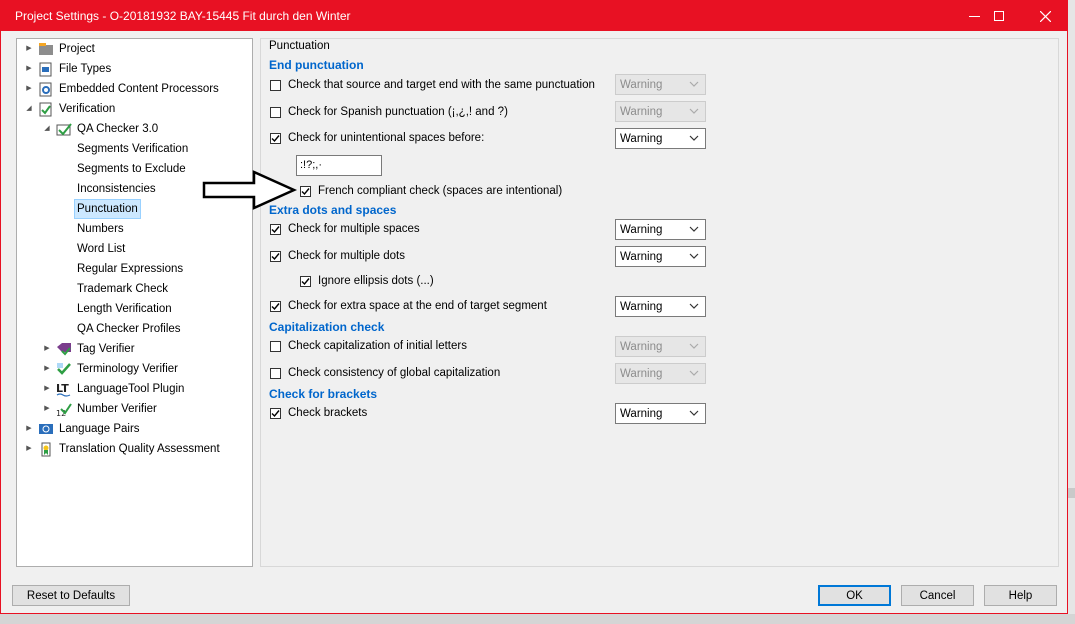 This screenshot has width=1075, height=624. I want to click on spanish-punctuation-checkbox, so click(275, 112).